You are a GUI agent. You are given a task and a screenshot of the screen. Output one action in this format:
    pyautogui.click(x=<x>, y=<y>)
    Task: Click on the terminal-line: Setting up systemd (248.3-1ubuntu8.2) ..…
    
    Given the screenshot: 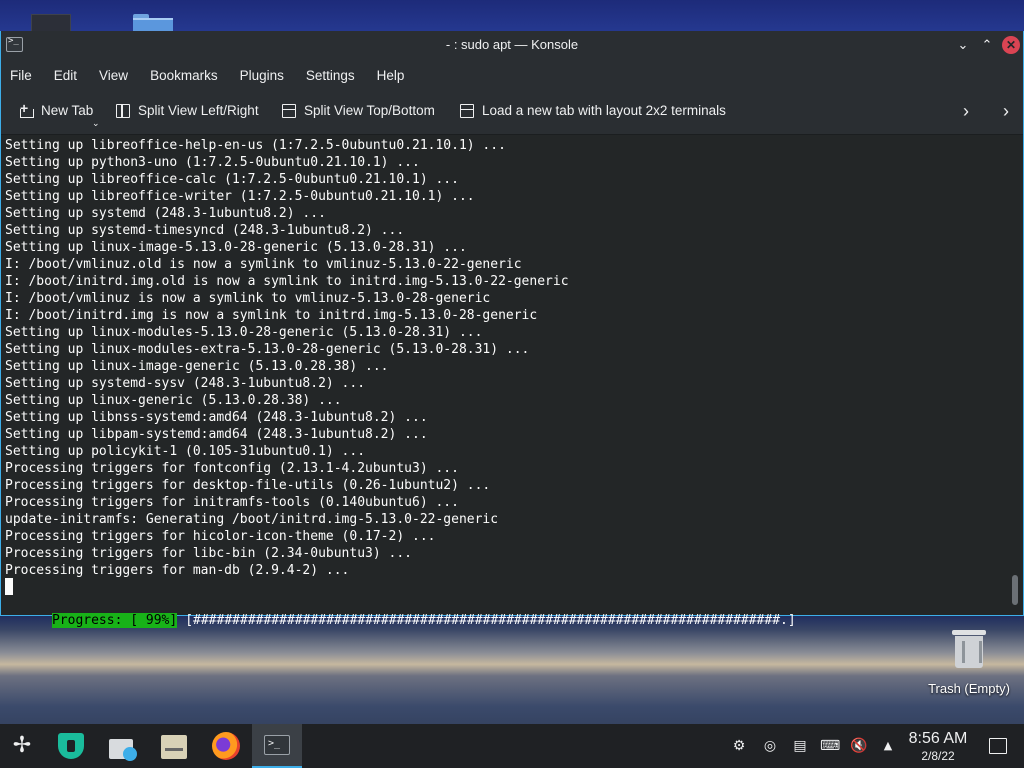 What is the action you would take?
    pyautogui.click(x=165, y=213)
    